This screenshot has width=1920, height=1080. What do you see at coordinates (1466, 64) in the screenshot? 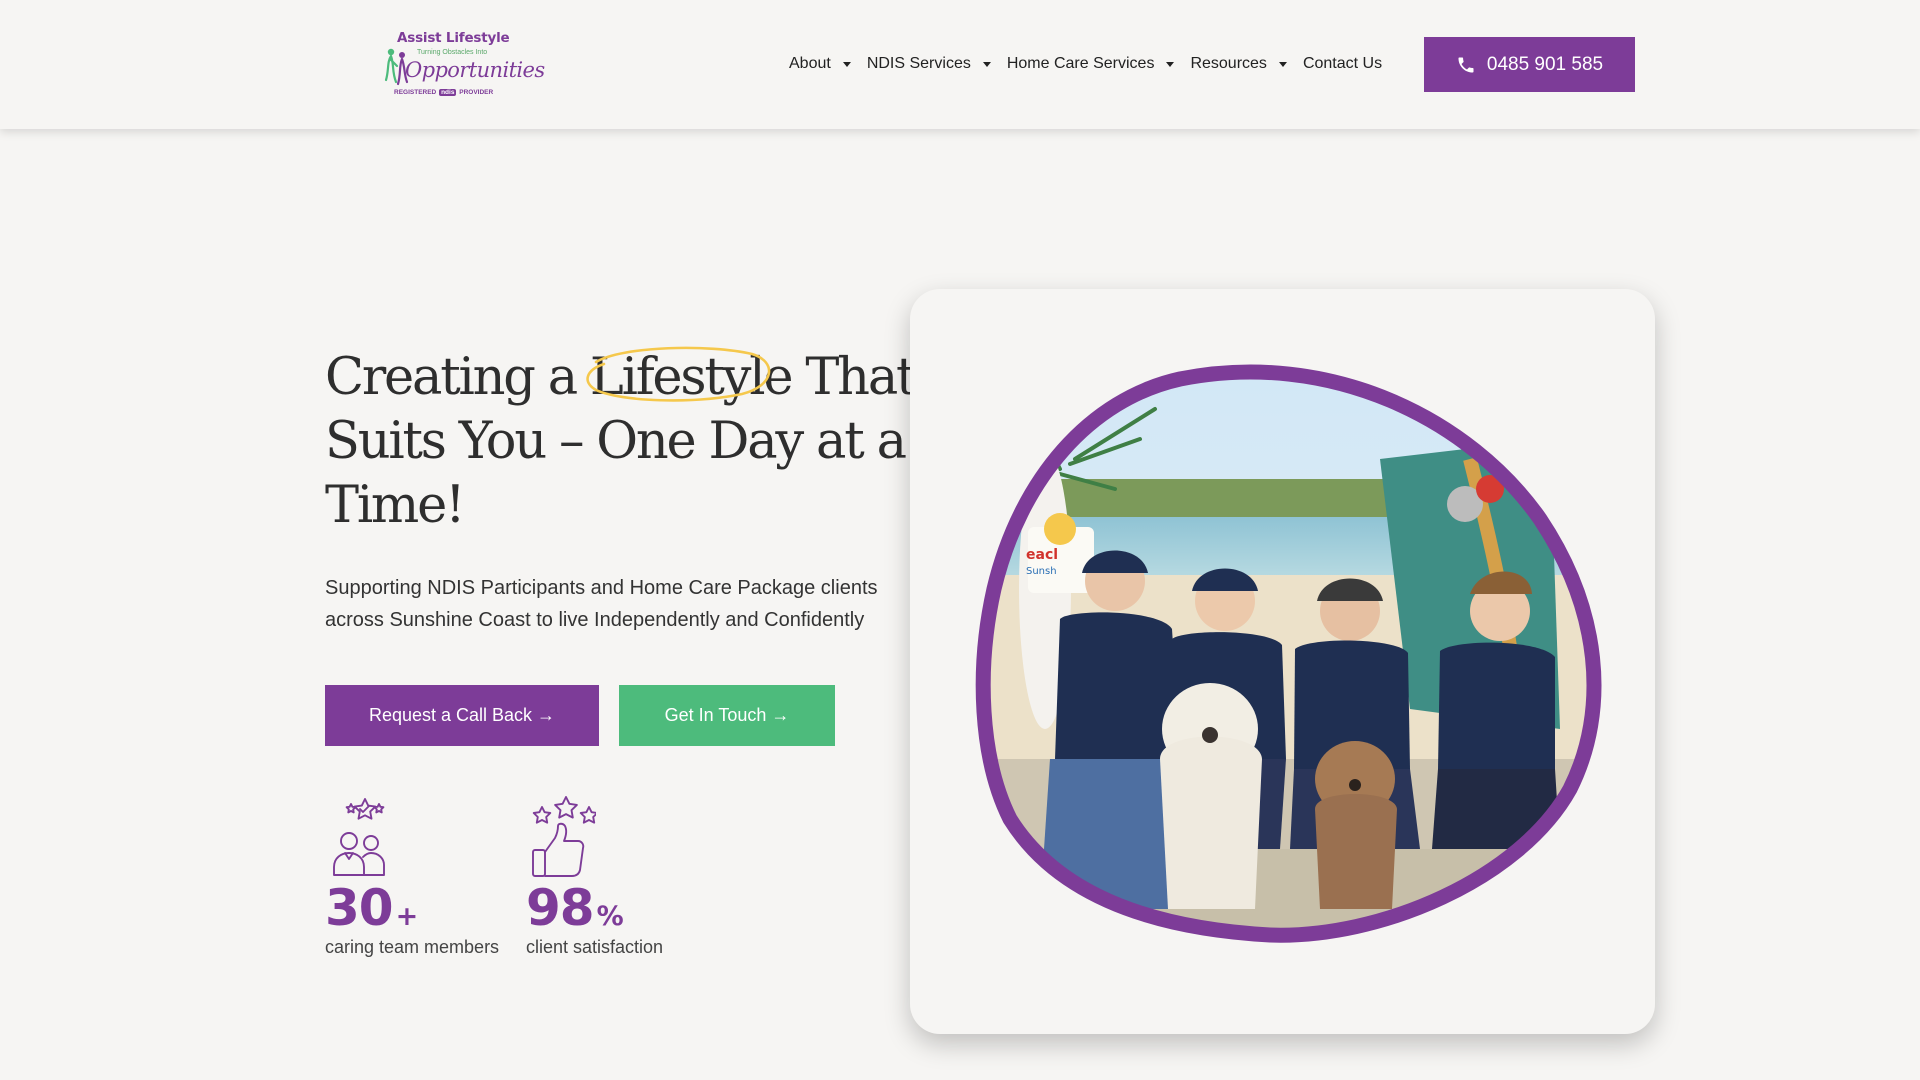
I see `phone-icon` at bounding box center [1466, 64].